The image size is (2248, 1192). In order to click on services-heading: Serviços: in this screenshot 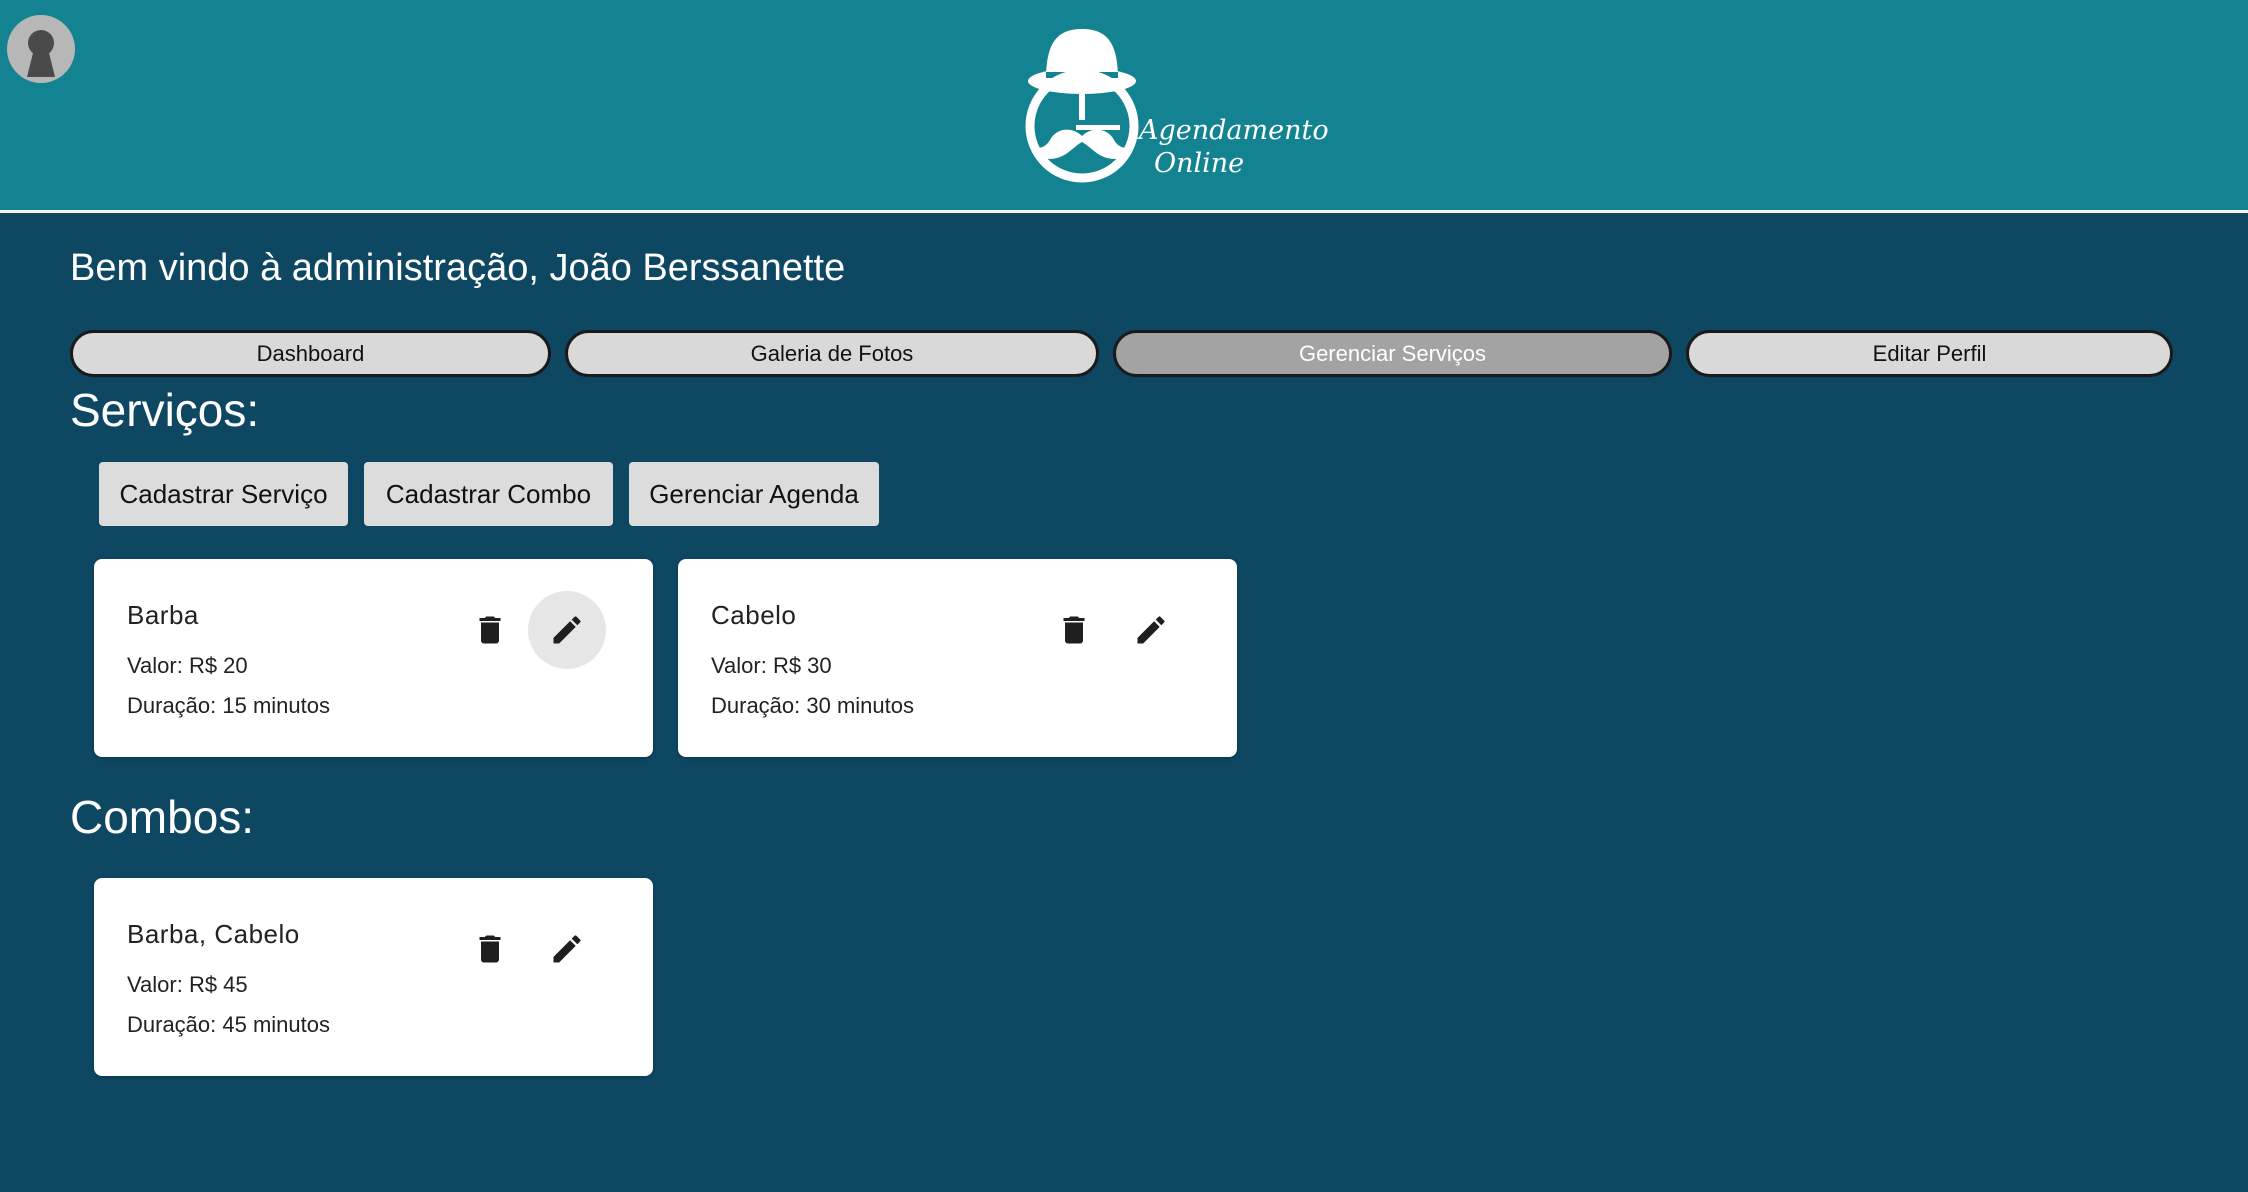, I will do `click(165, 410)`.